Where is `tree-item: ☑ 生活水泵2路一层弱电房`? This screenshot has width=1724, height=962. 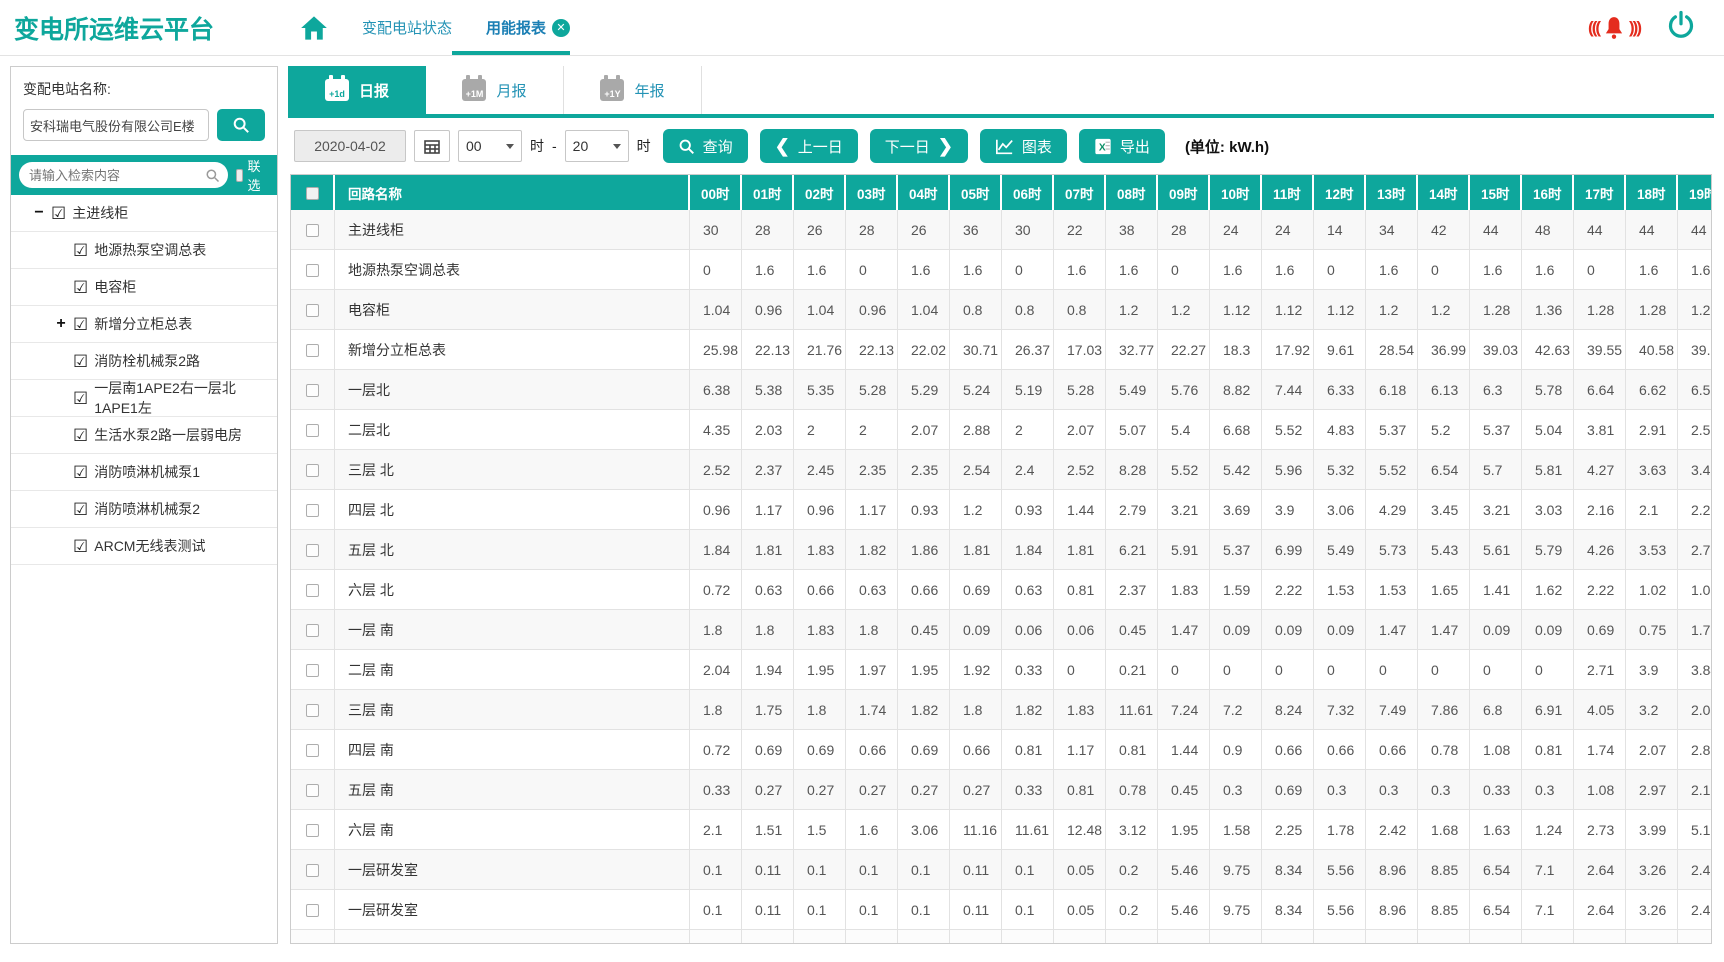
tree-item: ☑ 生活水泵2路一层弱电房 is located at coordinates (144, 435).